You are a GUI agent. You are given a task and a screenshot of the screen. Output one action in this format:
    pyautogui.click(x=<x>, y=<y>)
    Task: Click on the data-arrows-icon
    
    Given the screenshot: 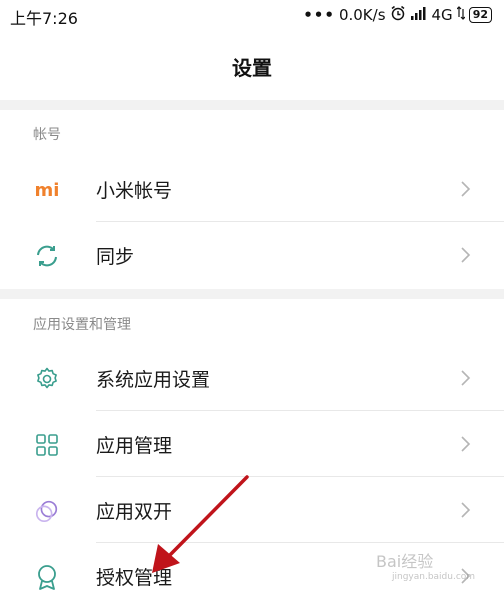 What is the action you would take?
    pyautogui.click(x=461, y=15)
    